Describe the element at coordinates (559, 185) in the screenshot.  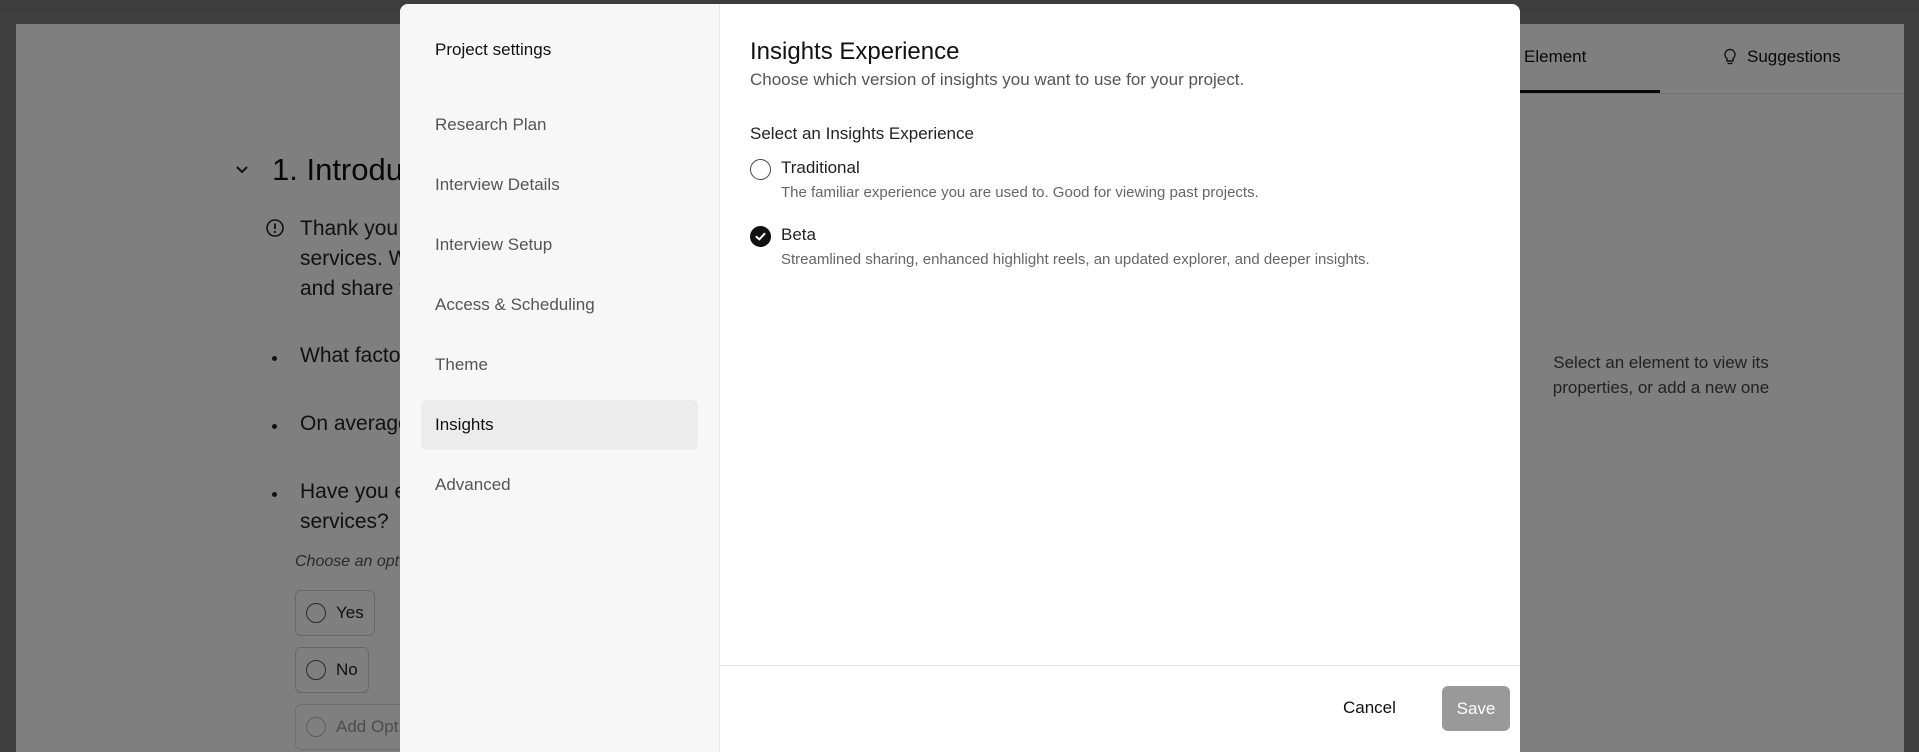
I see `sidebar-item-interview-details: Interview Details` at that location.